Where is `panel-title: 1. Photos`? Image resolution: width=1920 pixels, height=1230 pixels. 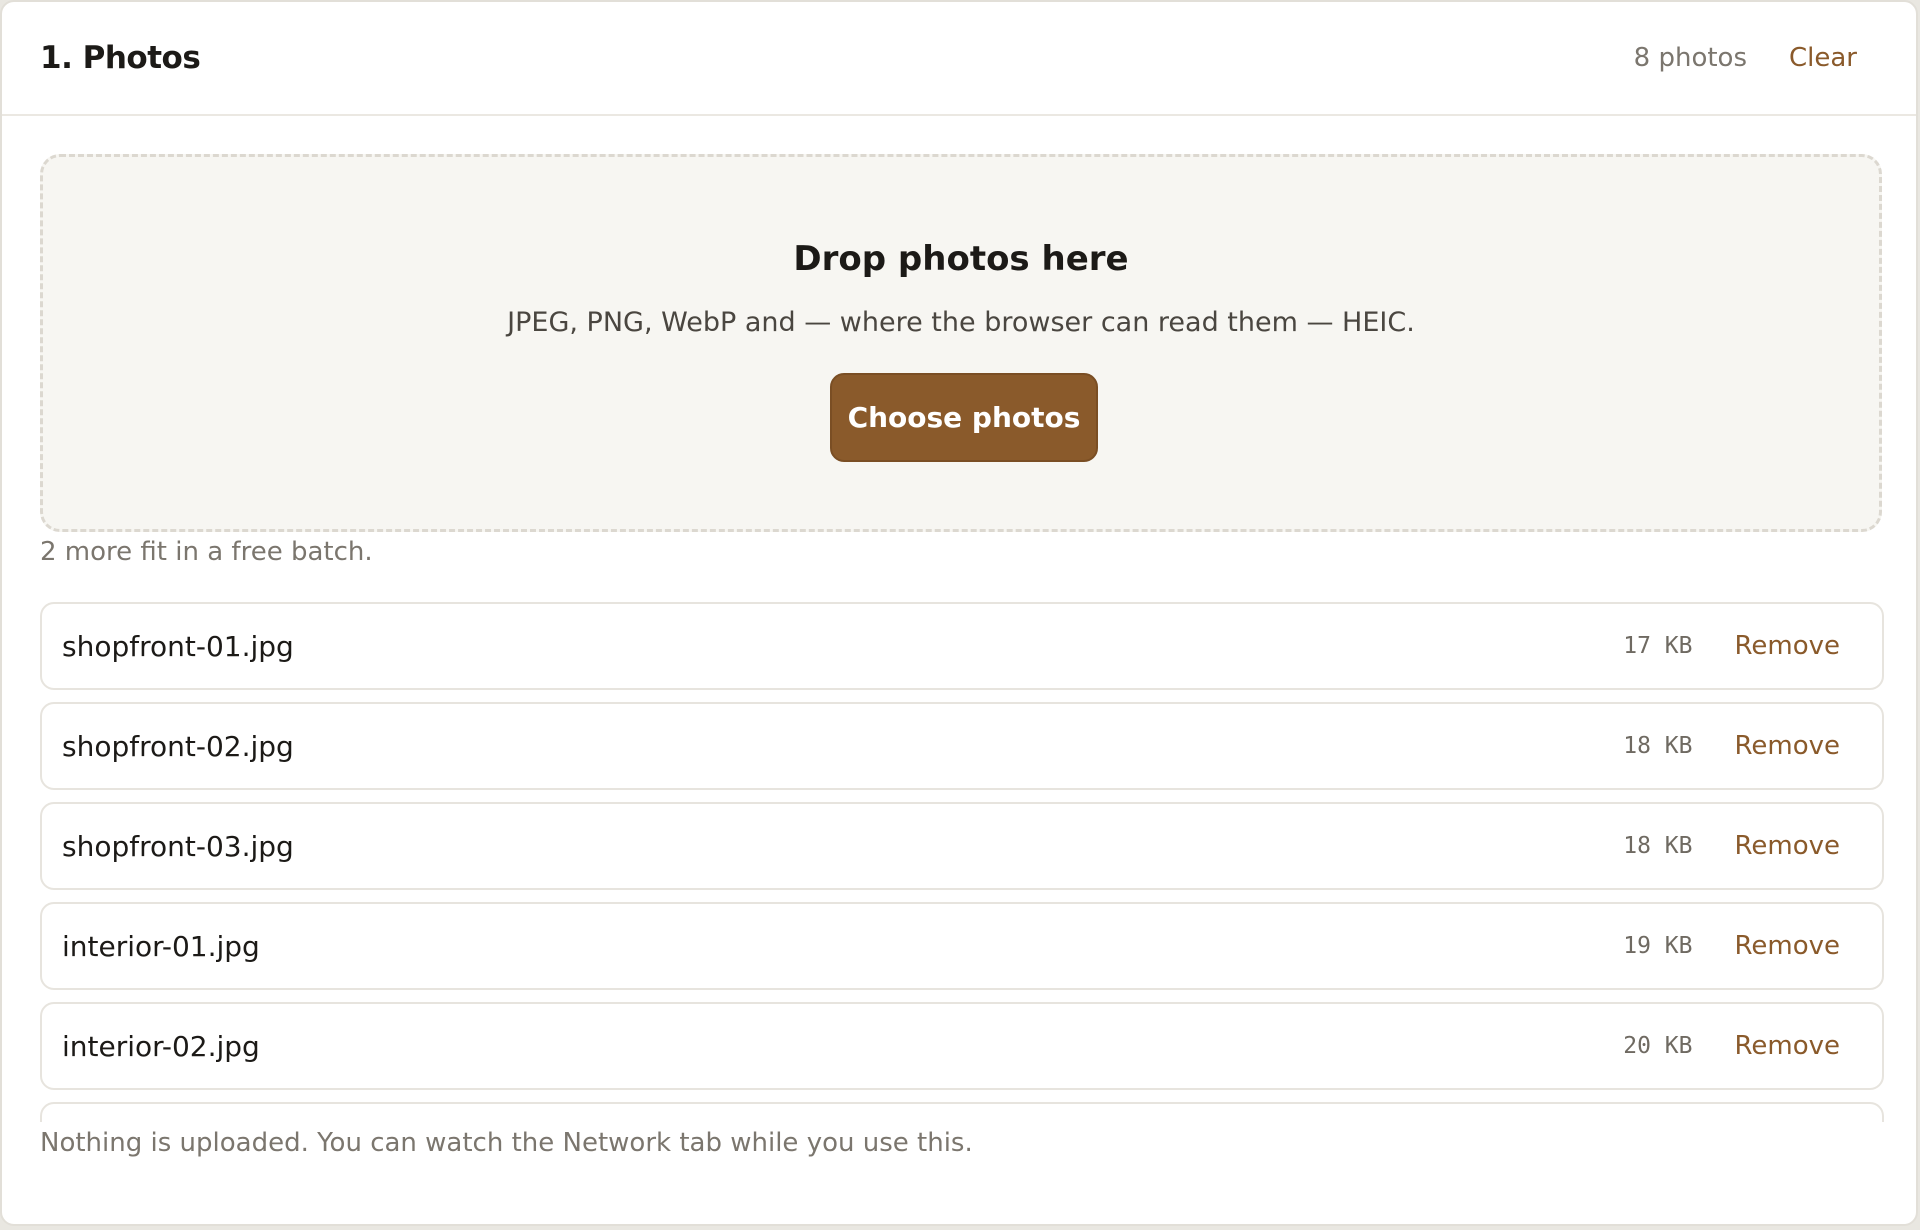 panel-title: 1. Photos is located at coordinates (120, 58).